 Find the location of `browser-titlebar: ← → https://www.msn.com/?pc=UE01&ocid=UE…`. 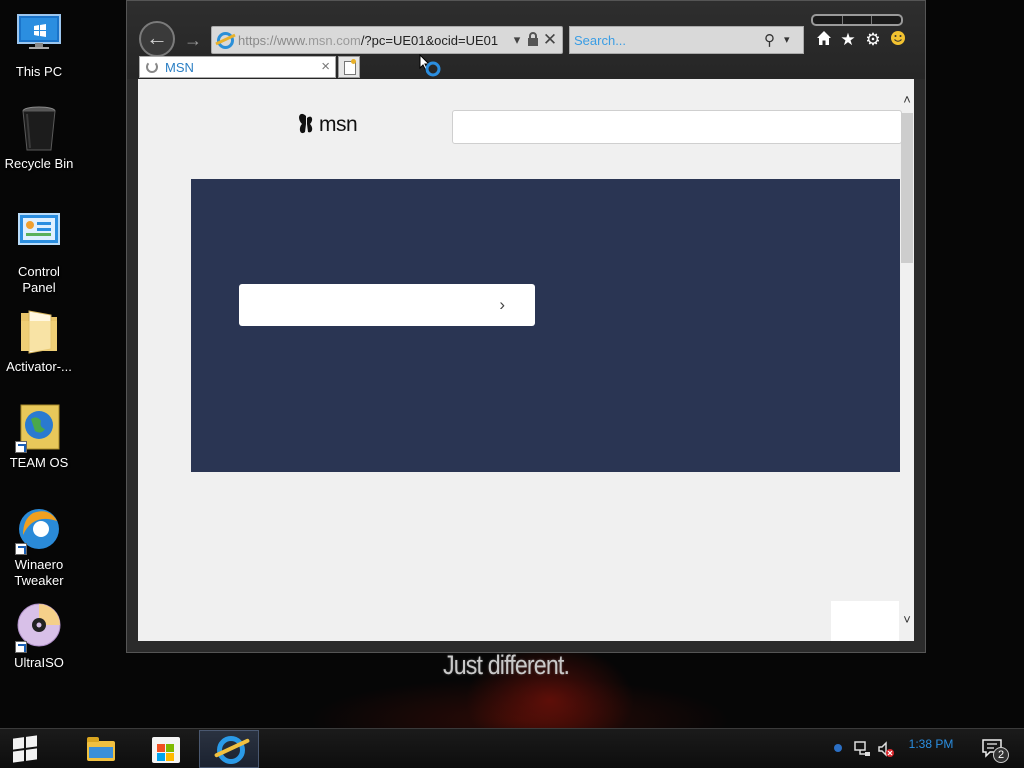

browser-titlebar: ← → https://www.msn.com/?pc=UE01&ocid=UE… is located at coordinates (526, 40).